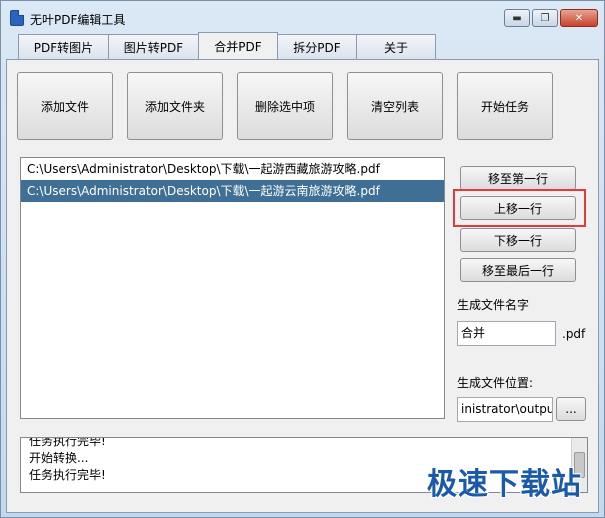  I want to click on minimize-button: ▬, so click(517, 18).